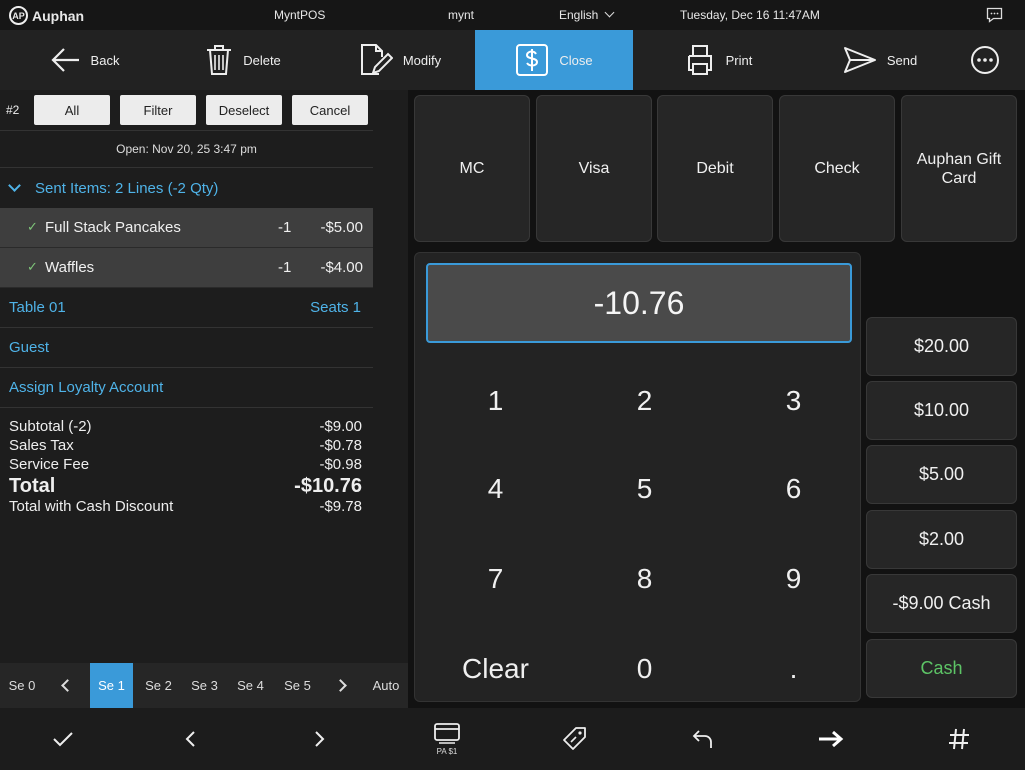  I want to click on chip-cancel: Cancel, so click(330, 110).